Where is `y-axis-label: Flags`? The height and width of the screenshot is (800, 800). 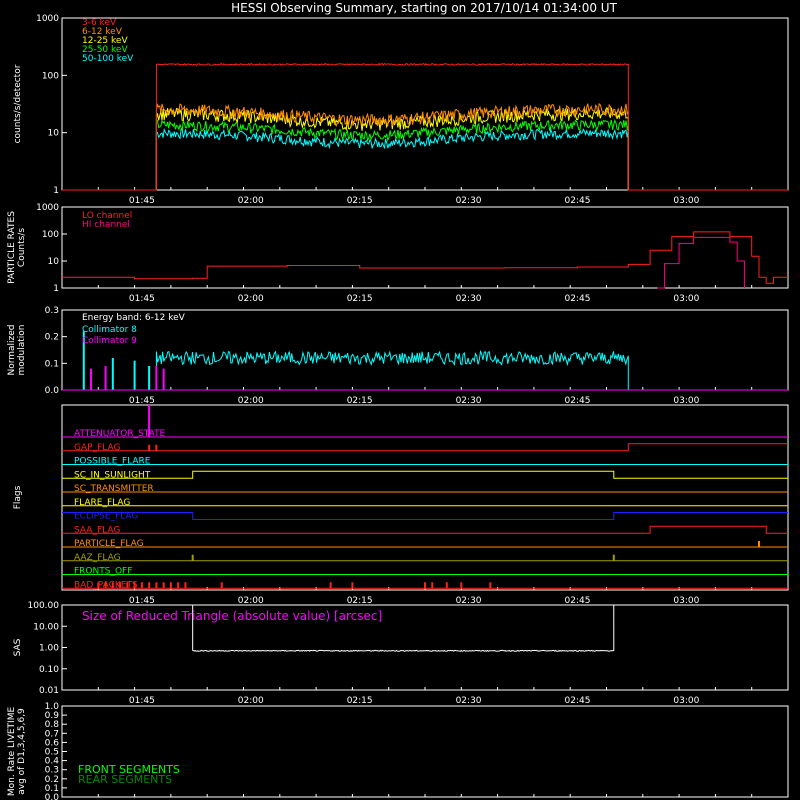 y-axis-label: Flags is located at coordinates (18, 497).